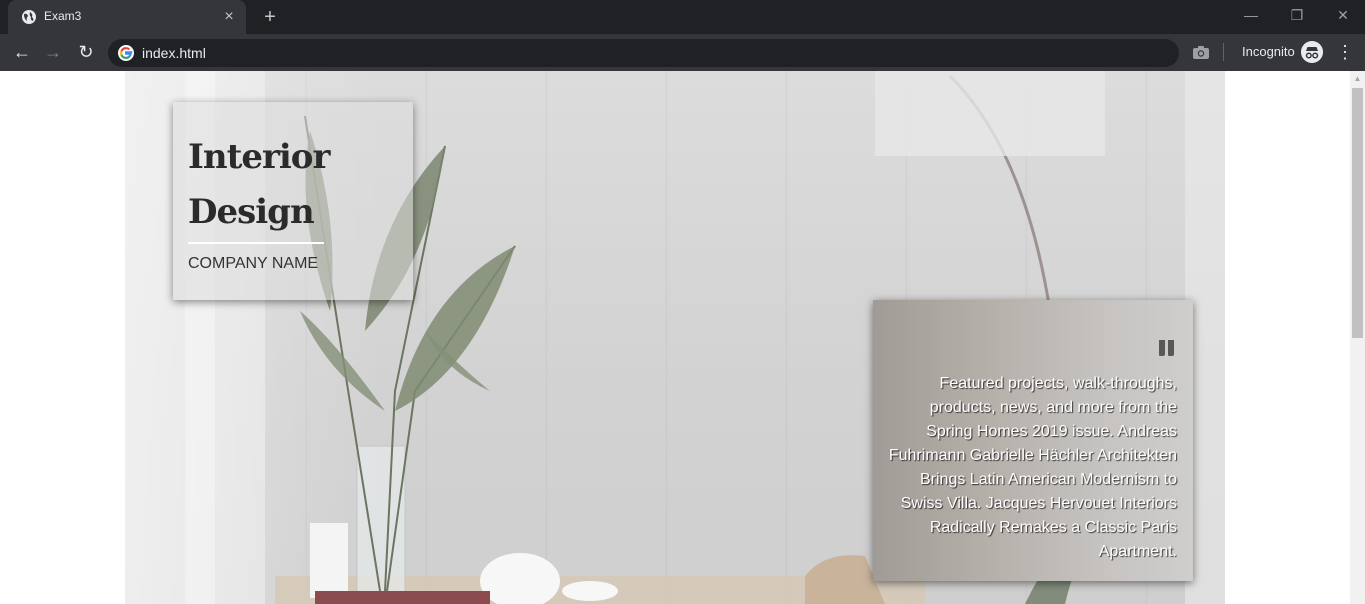 Image resolution: width=1365 pixels, height=604 pixels. What do you see at coordinates (229, 17) in the screenshot?
I see `tab-close-button: ×` at bounding box center [229, 17].